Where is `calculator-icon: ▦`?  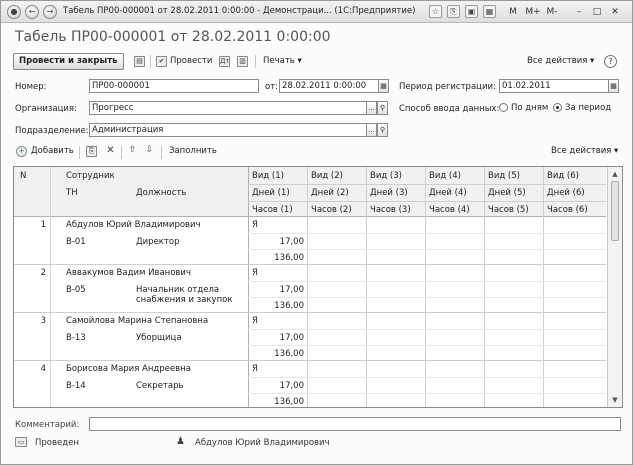
calculator-icon: ▦ is located at coordinates (489, 11).